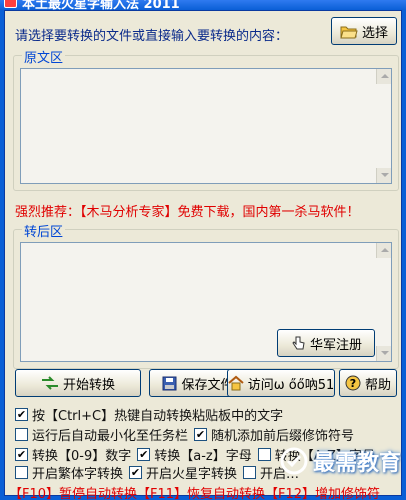  Describe the element at coordinates (144, 454) in the screenshot. I see `checkbox-convert-lower: ✔` at that location.